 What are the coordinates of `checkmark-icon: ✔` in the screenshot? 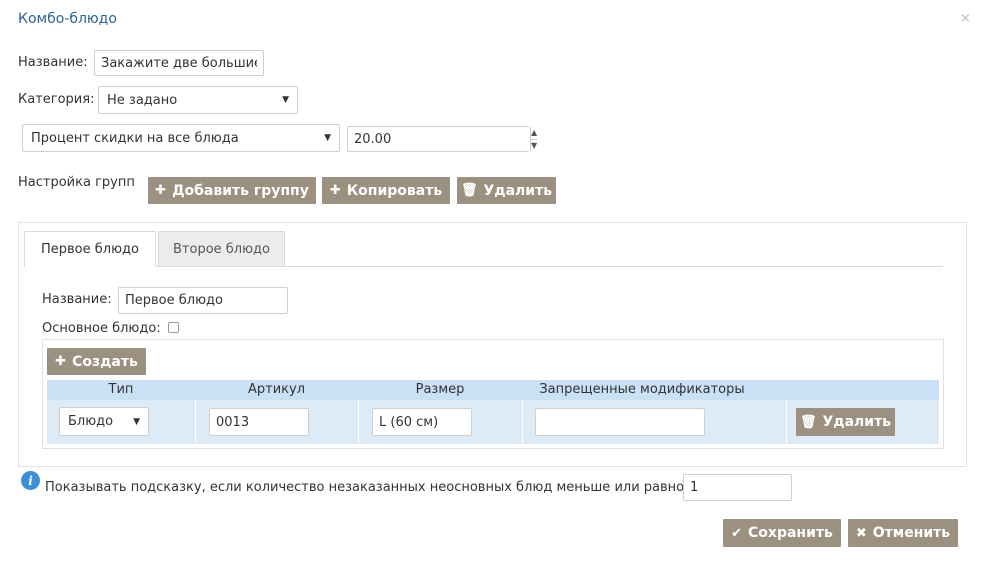 It's located at (737, 533).